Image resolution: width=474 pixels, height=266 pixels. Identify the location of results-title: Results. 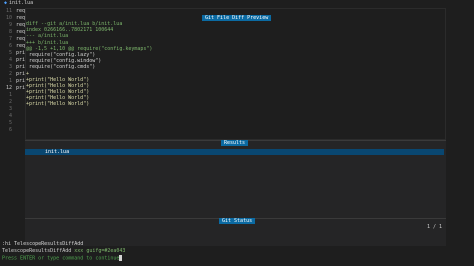
(235, 143).